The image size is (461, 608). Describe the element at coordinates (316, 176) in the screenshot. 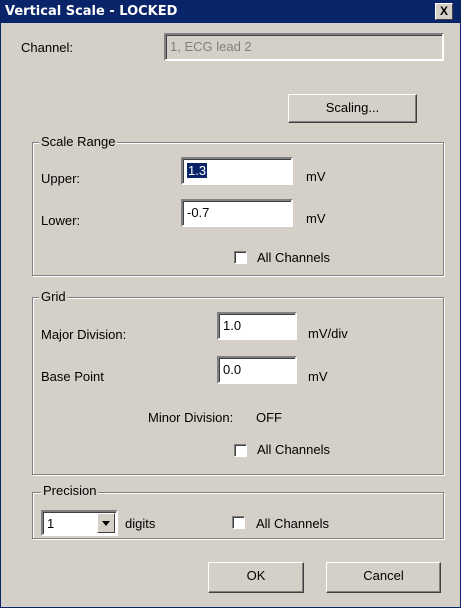

I see `upper-unit: mV` at that location.